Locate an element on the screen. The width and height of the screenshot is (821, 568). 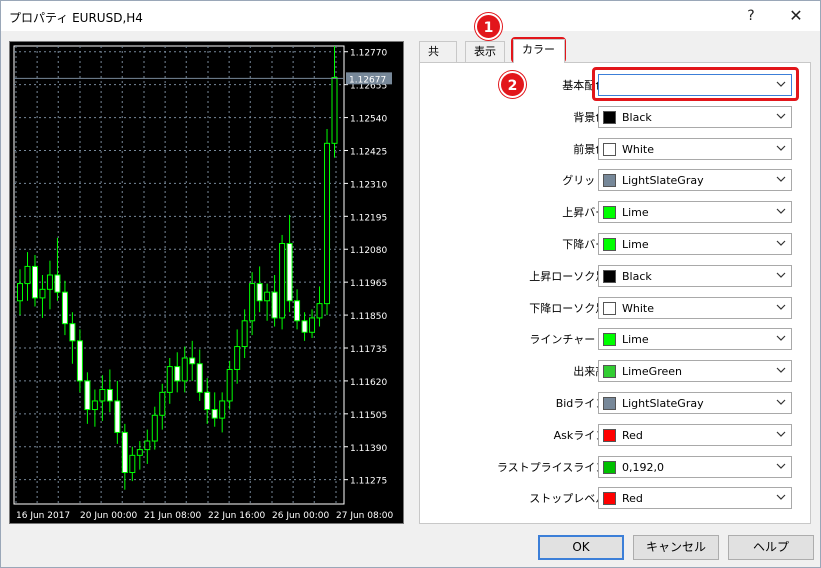
color-select: 0,192,0 is located at coordinates (695, 467).